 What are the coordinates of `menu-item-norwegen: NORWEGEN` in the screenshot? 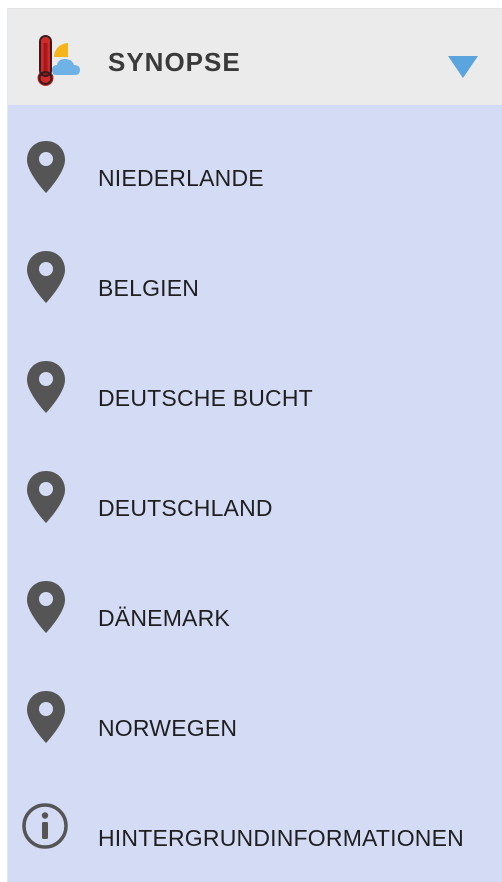 It's located at (255, 710).